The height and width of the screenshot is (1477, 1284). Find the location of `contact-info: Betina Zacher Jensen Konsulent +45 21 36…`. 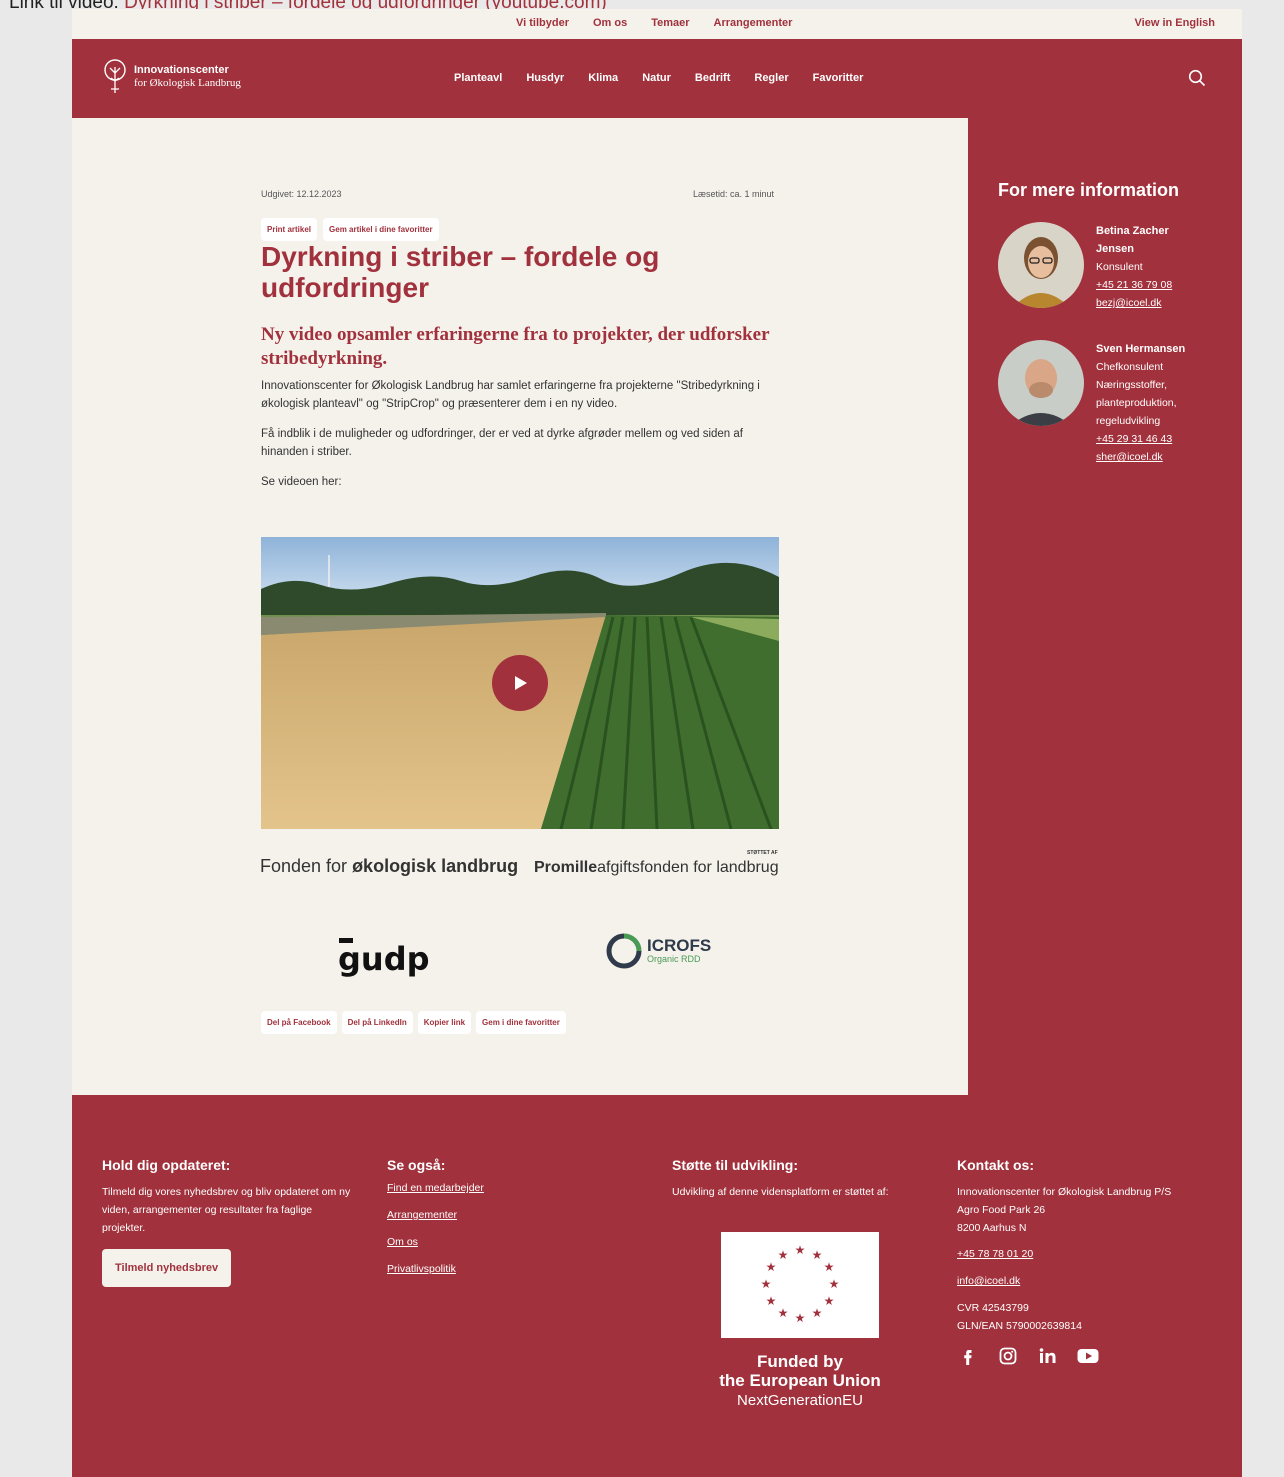

contact-info: Betina Zacher Jensen Konsulent +45 21 36… is located at coordinates (1151, 267).